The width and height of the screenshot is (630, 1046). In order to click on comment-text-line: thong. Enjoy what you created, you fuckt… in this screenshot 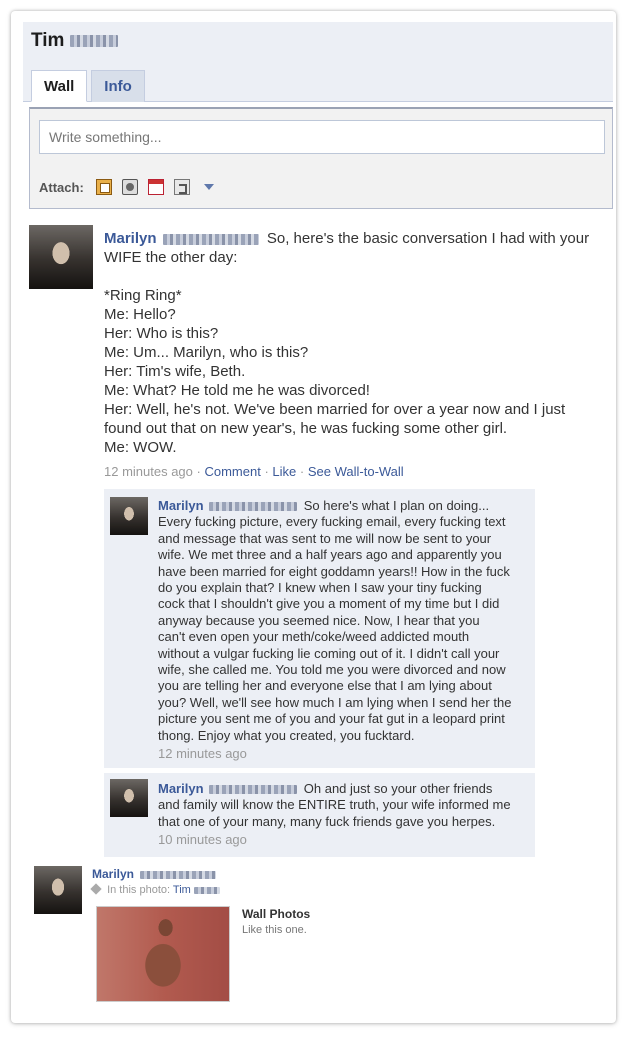, I will do `click(286, 735)`.